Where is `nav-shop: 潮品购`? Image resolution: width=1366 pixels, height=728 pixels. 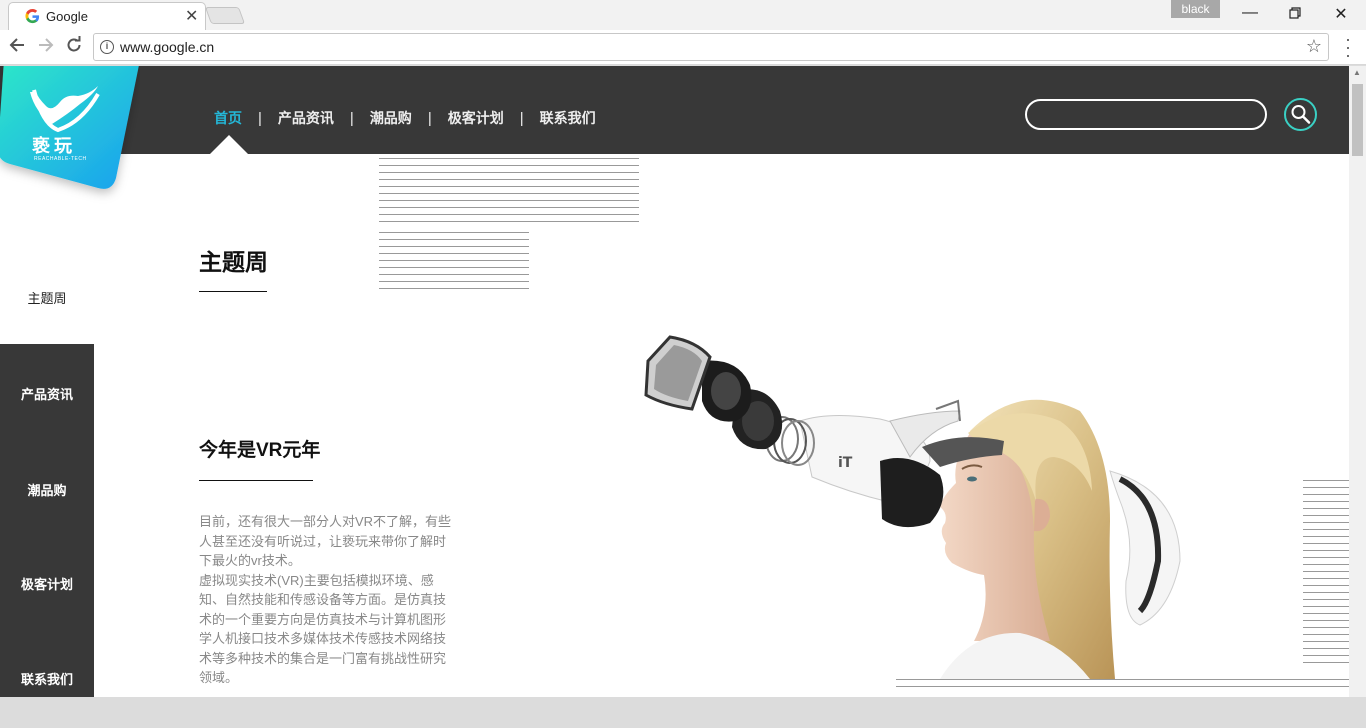
nav-shop: 潮品购 is located at coordinates (391, 118).